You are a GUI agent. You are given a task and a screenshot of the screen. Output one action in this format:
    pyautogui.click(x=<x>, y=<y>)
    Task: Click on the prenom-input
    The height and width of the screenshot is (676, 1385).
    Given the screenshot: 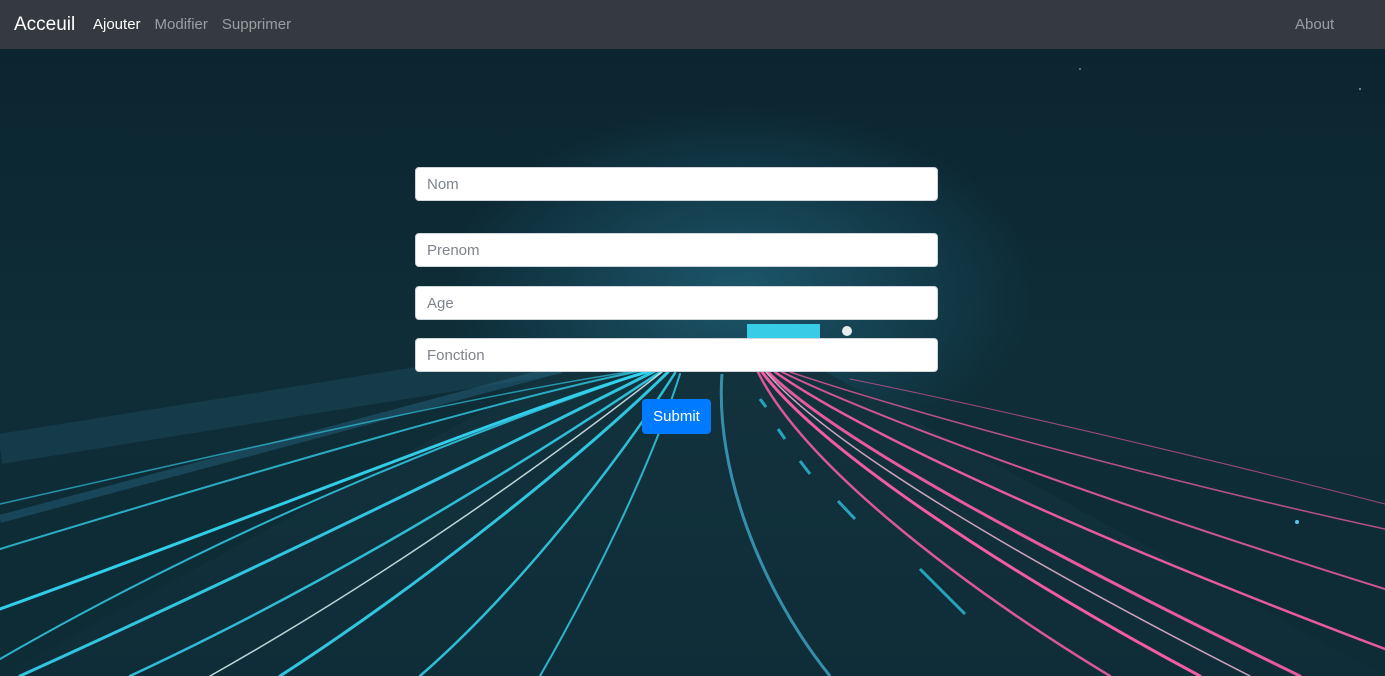 What is the action you would take?
    pyautogui.click(x=676, y=250)
    